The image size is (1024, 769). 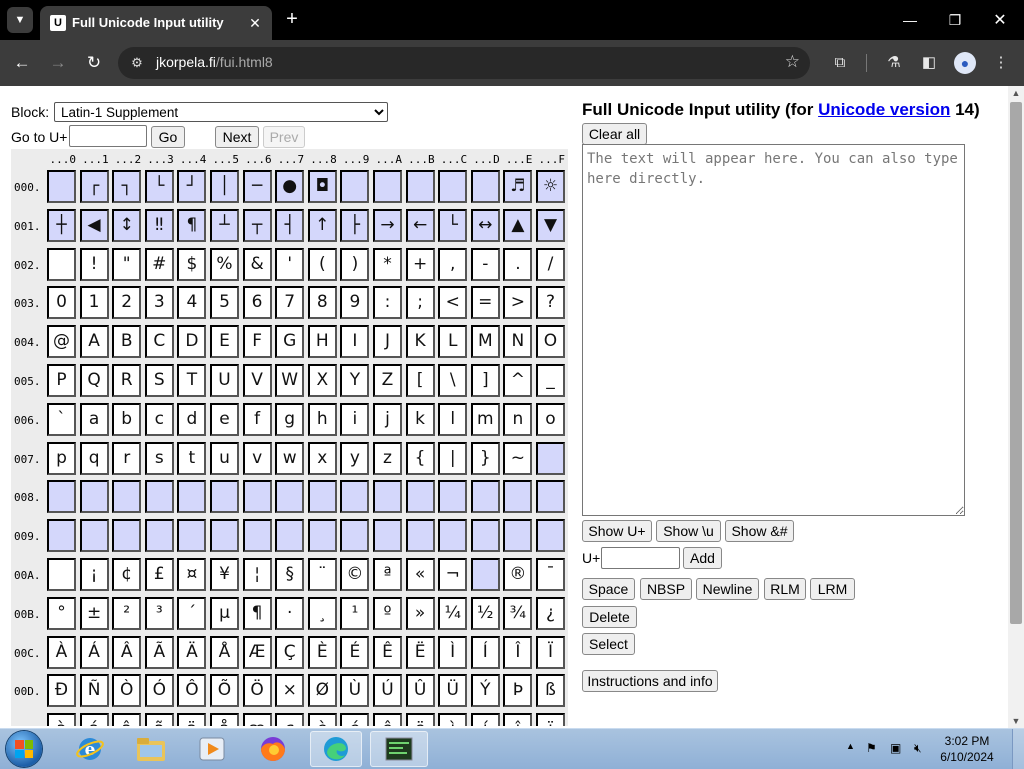 I want to click on char-cell: », so click(x=420, y=613).